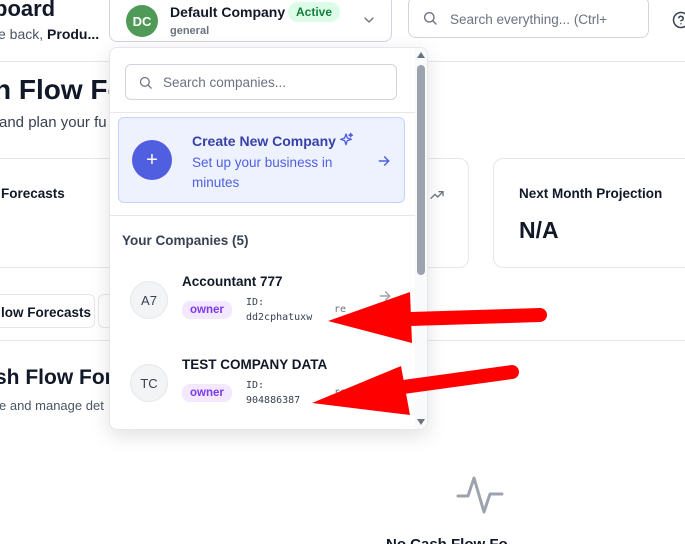 The width and height of the screenshot is (685, 544). Describe the element at coordinates (421, 170) in the screenshot. I see `scroll-thumb` at that location.